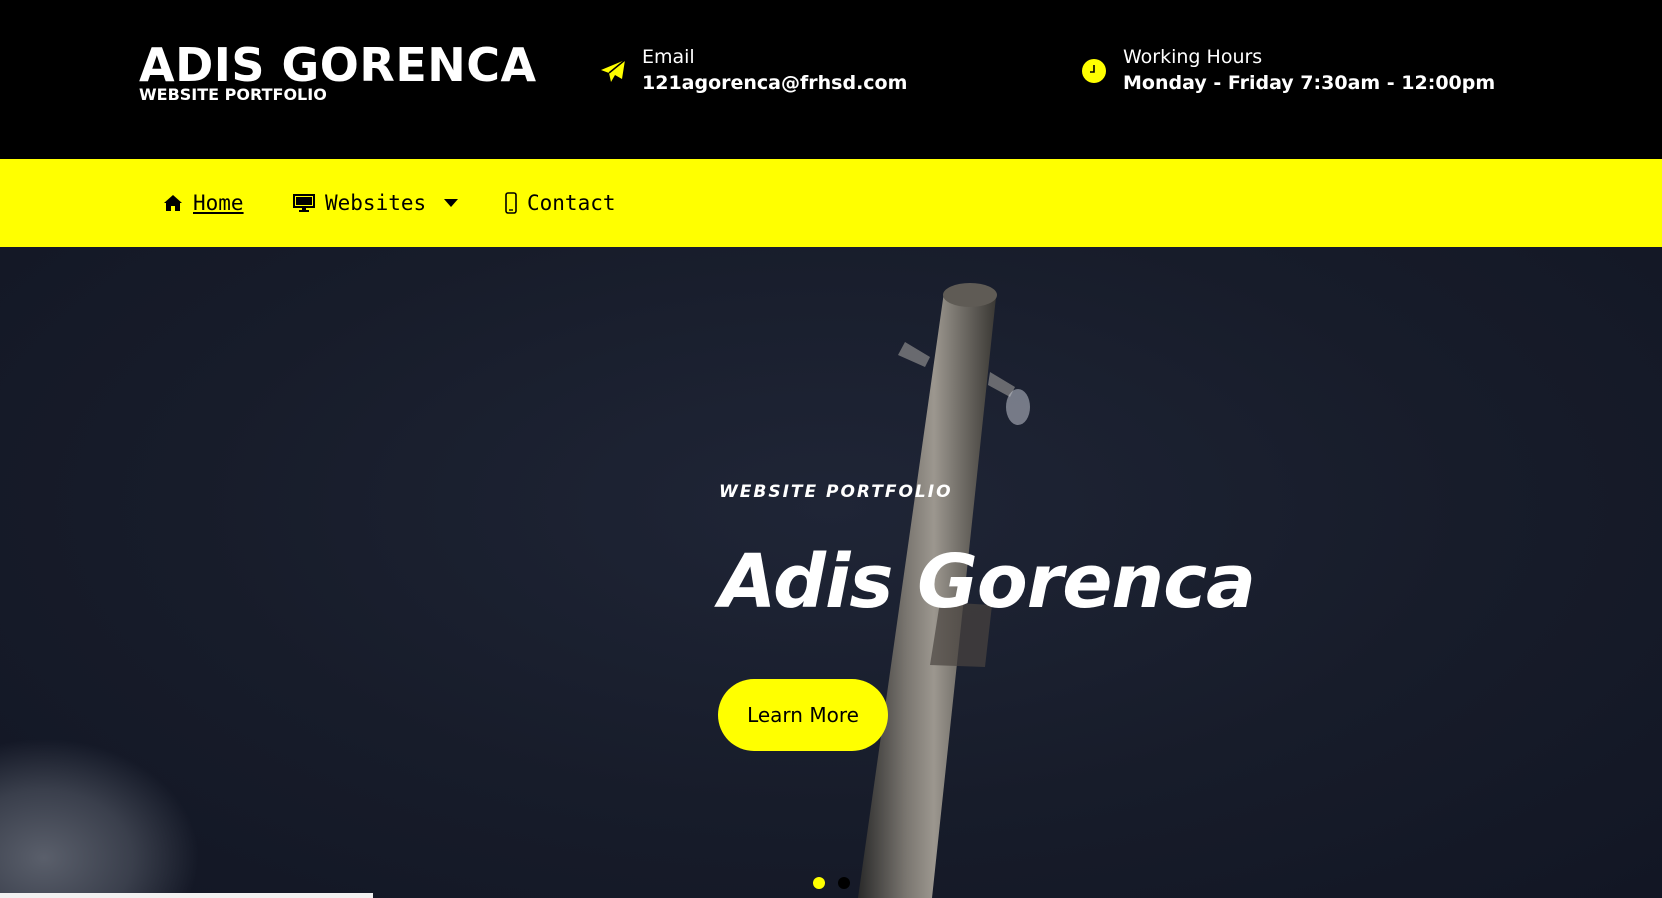 This screenshot has height=898, width=1662. What do you see at coordinates (1193, 57) in the screenshot?
I see `hours-label: Working Hours` at bounding box center [1193, 57].